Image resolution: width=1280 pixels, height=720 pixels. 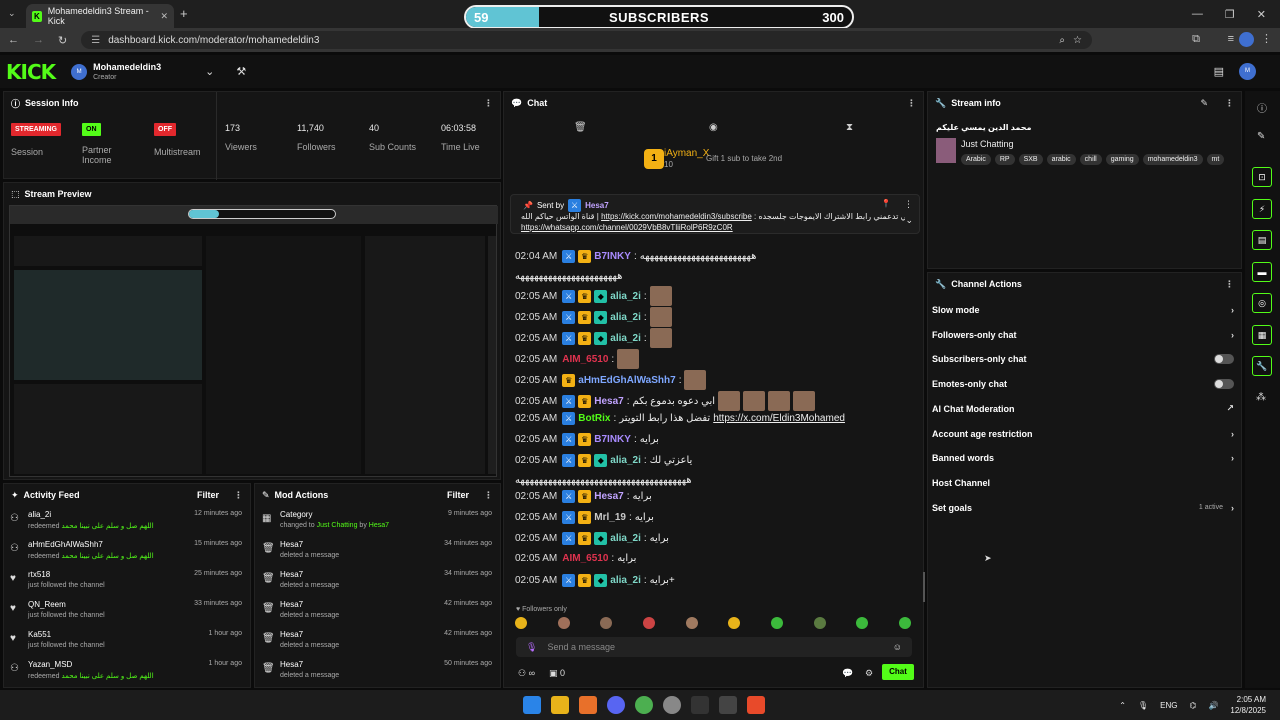 What do you see at coordinates (1090, 159) in the screenshot?
I see `stream-tag: chill` at bounding box center [1090, 159].